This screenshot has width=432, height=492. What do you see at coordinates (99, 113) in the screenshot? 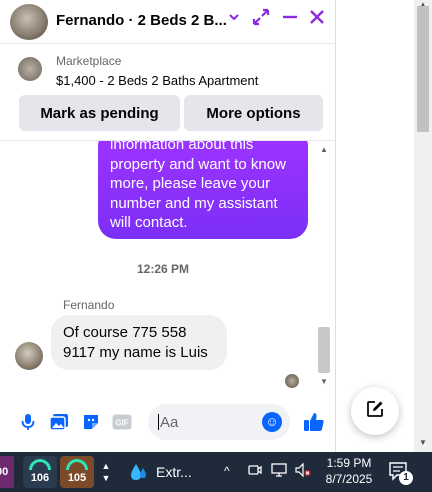
I see `mark-as-pending-button: Mark as pending` at bounding box center [99, 113].